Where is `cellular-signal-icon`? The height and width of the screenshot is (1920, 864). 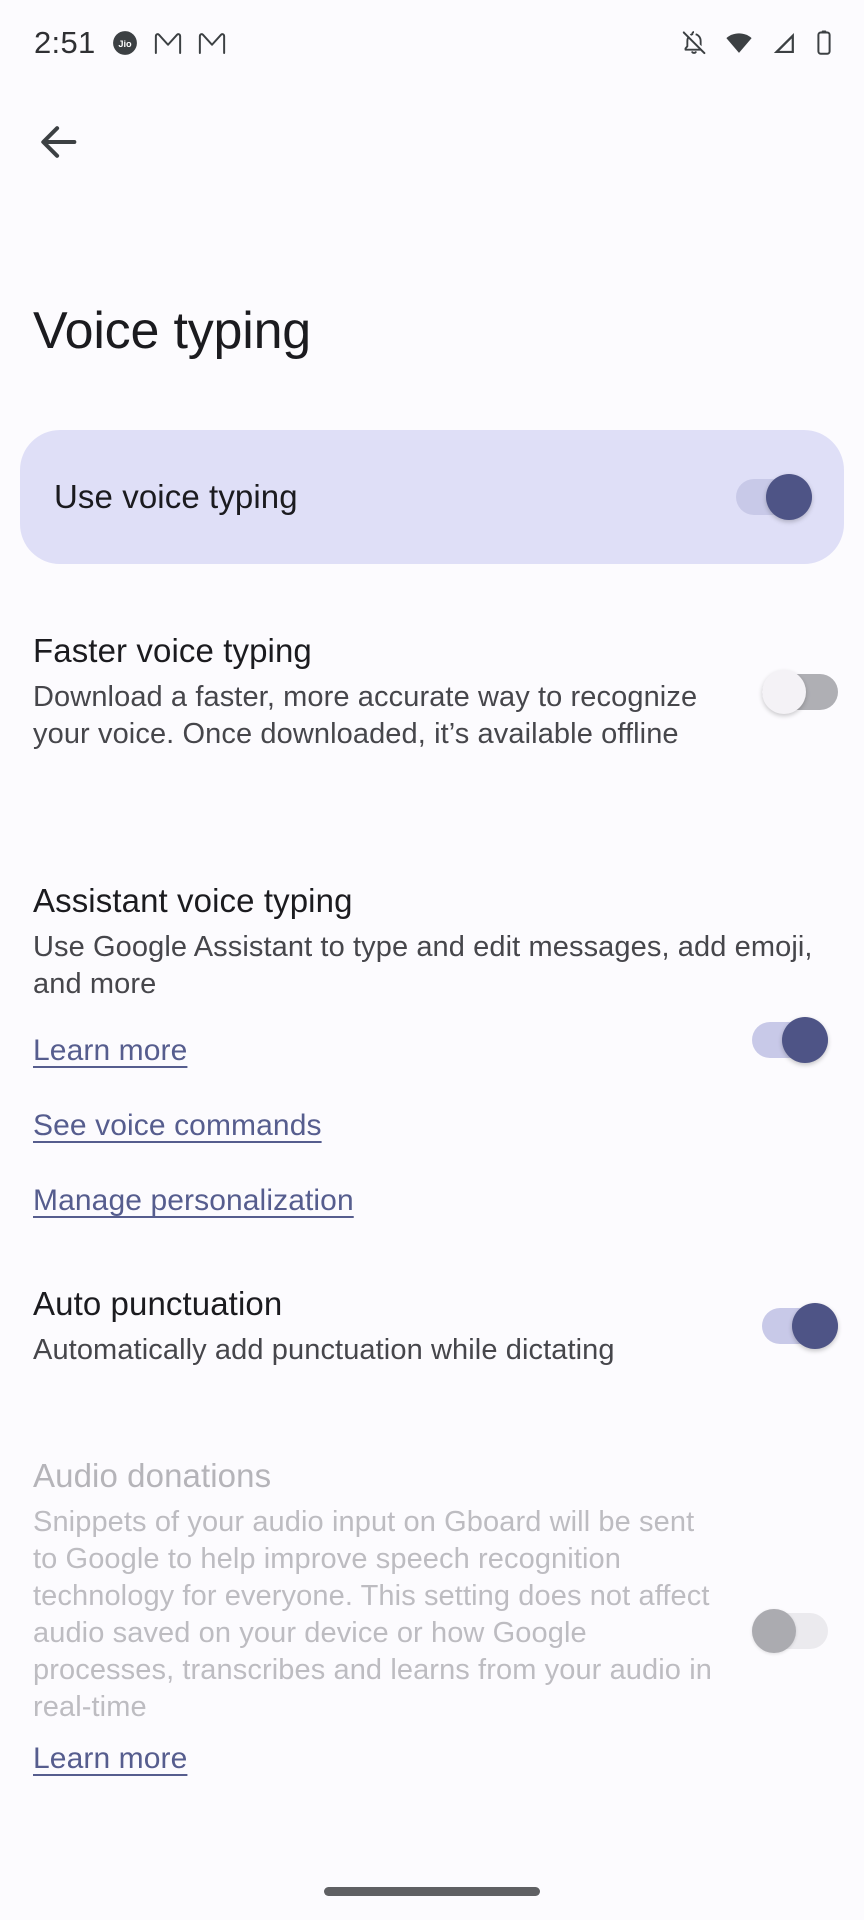 cellular-signal-icon is located at coordinates (784, 43).